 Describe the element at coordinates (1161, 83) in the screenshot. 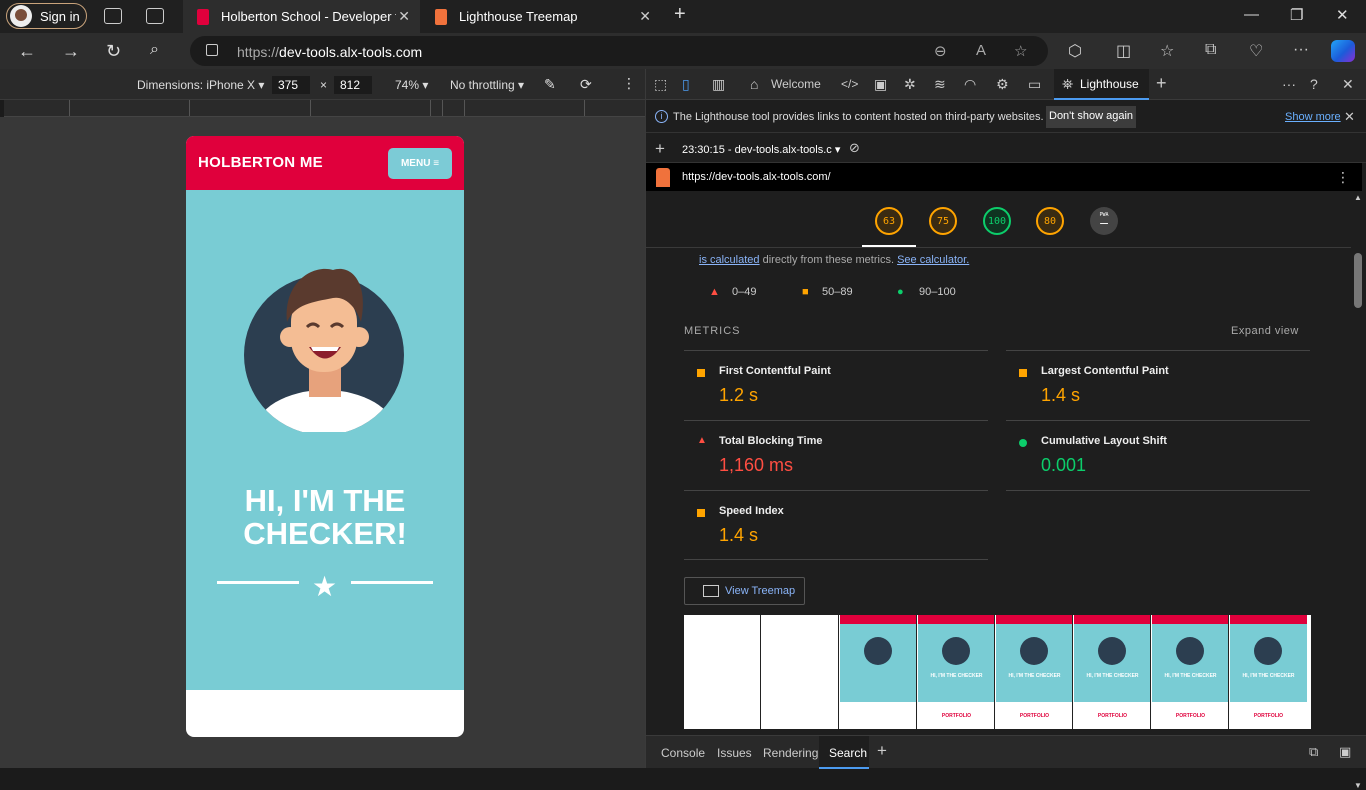

I see `add-panel-plus-icon: +` at that location.